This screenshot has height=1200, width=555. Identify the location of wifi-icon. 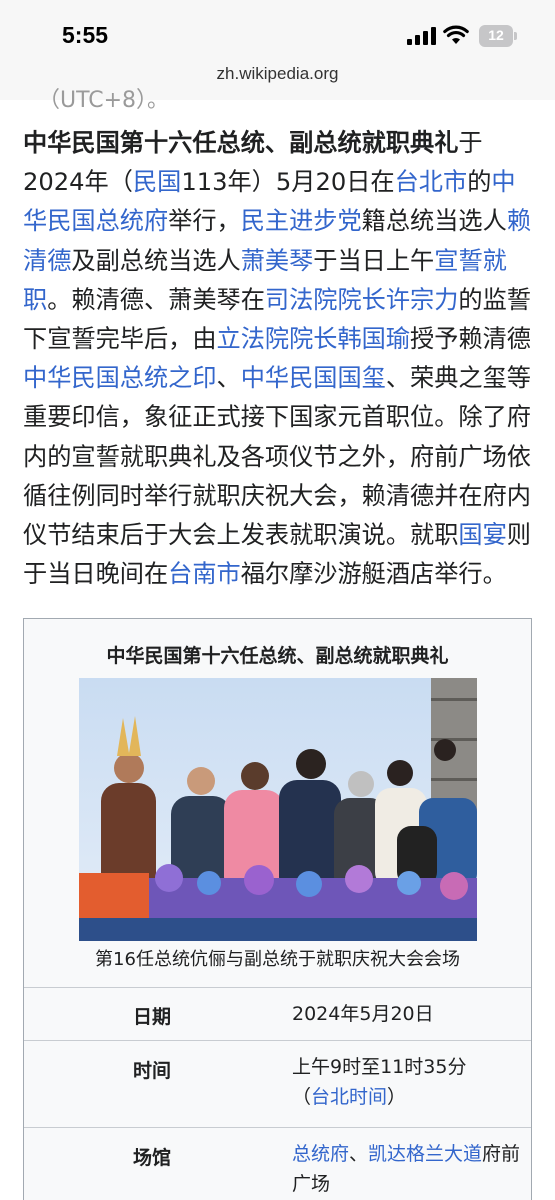
(456, 34).